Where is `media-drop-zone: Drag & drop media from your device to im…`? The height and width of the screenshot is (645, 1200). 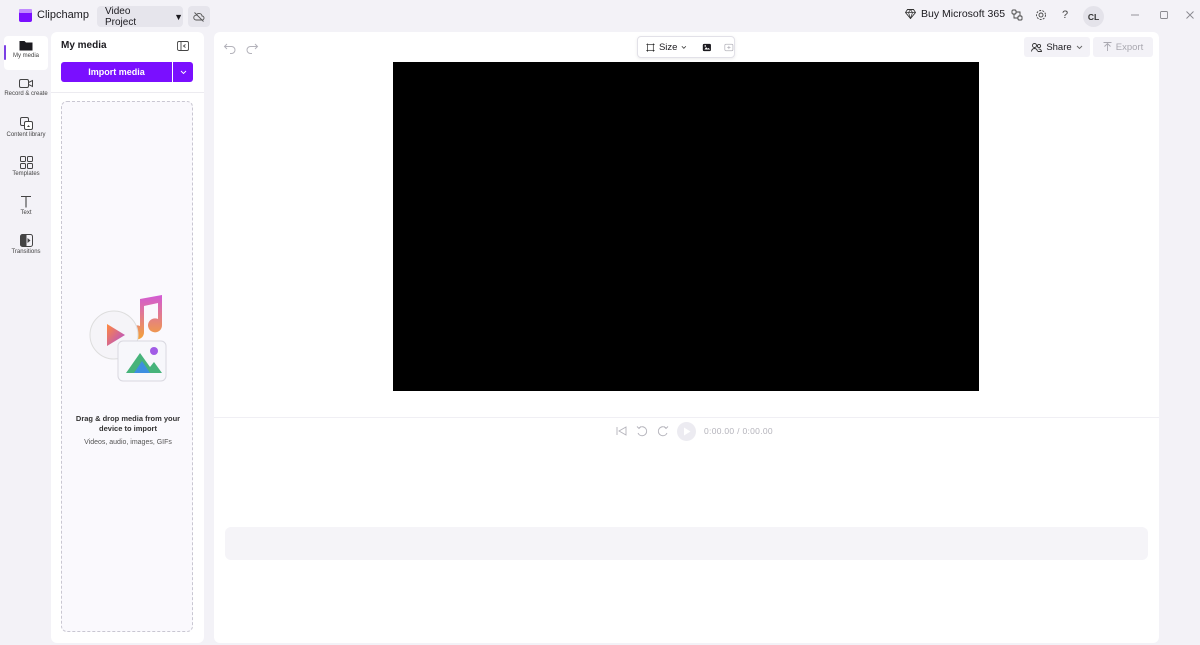 media-drop-zone: Drag & drop media from your device to im… is located at coordinates (127, 366).